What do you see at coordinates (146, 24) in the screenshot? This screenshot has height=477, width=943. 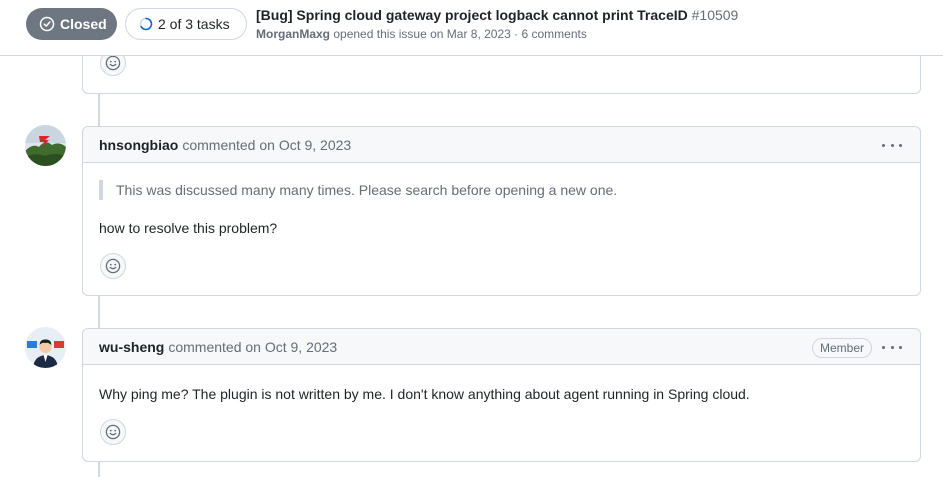 I see `task-progress-icon` at bounding box center [146, 24].